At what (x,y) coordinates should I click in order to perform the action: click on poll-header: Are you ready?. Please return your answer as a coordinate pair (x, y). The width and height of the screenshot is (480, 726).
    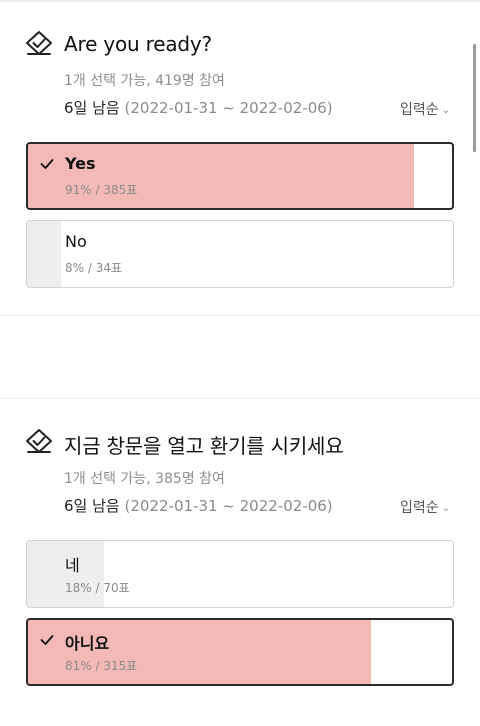
    Looking at the image, I should click on (240, 48).